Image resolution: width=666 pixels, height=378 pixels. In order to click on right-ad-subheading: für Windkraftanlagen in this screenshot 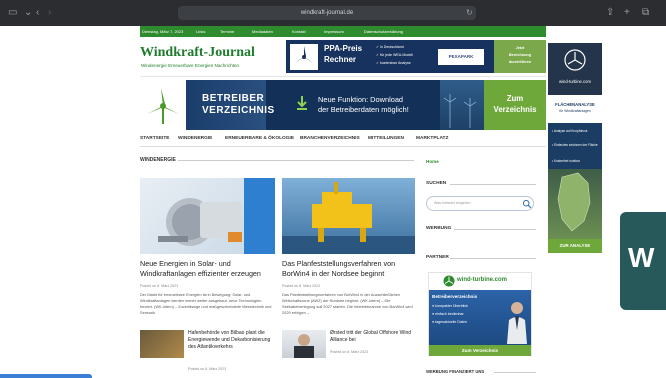, I will do `click(575, 111)`.